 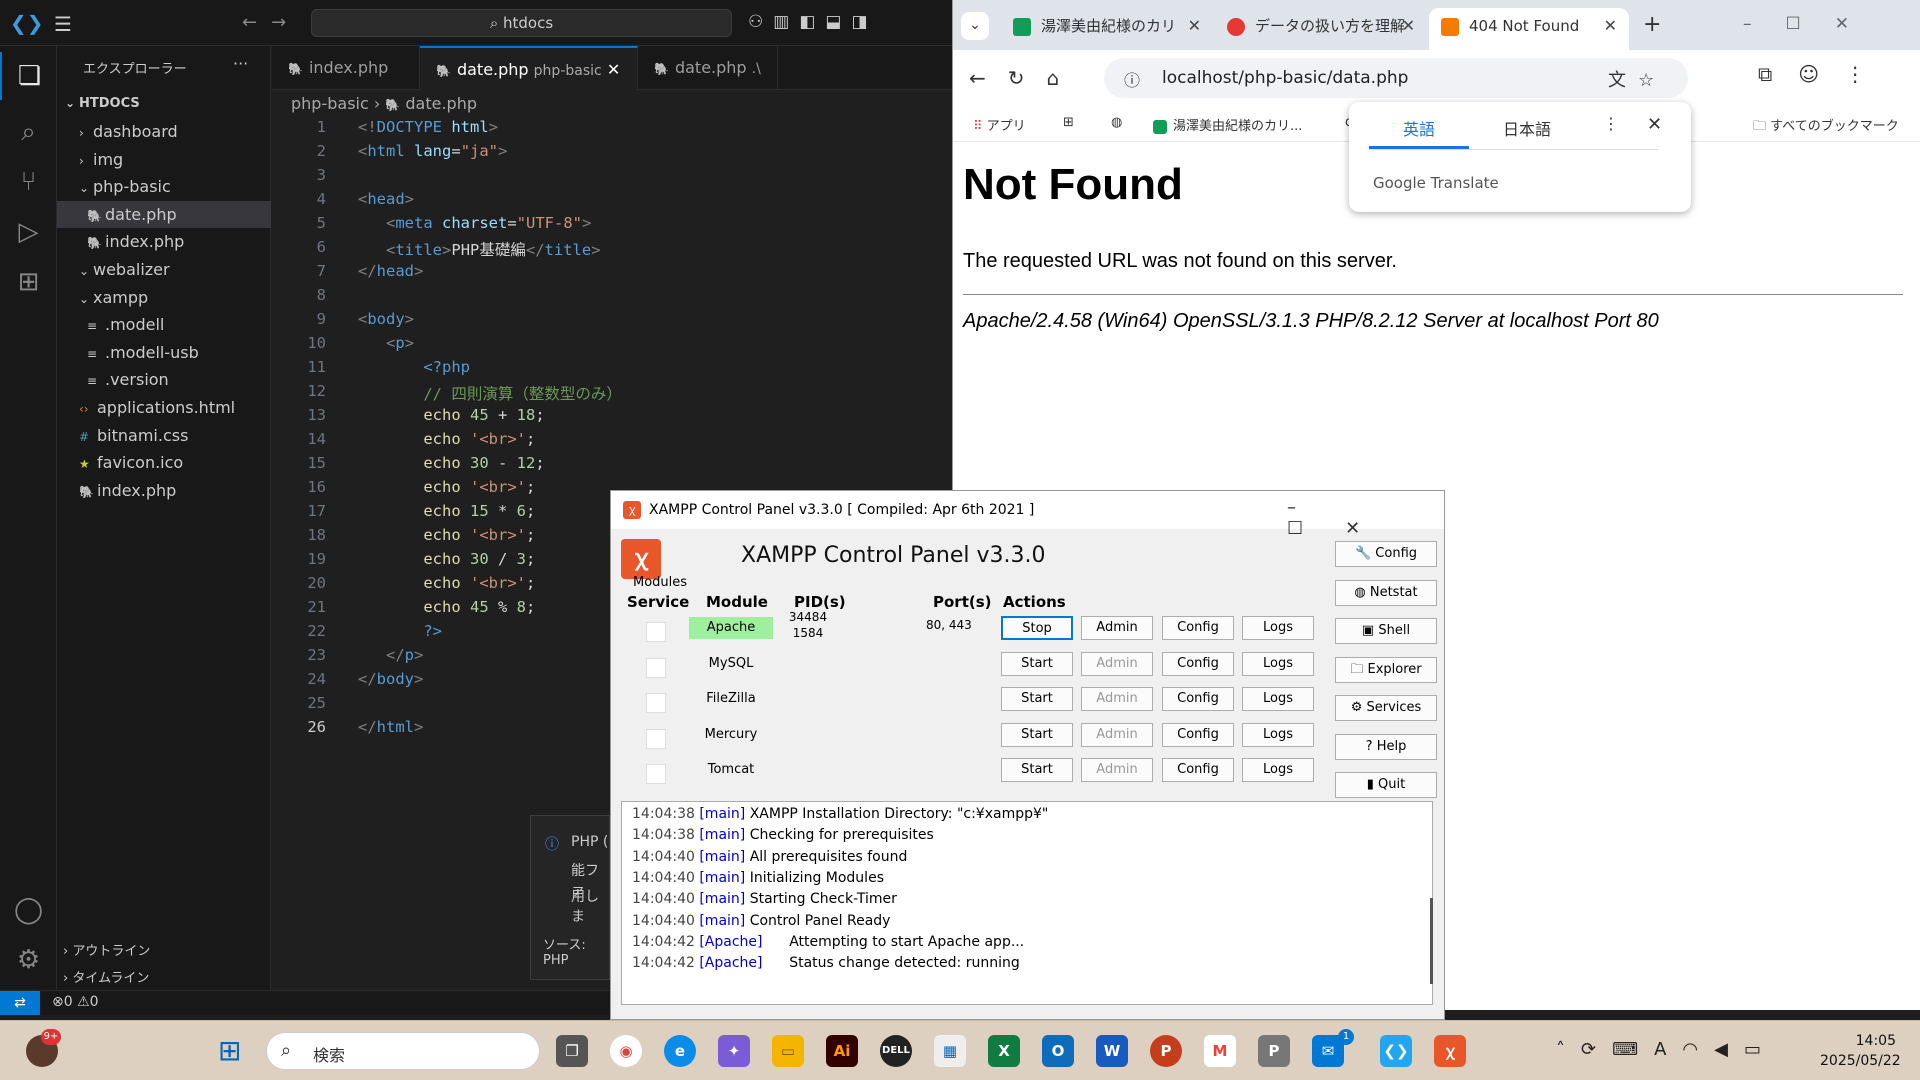 I want to click on chevron-up-icon: ˄, so click(x=1568, y=1049).